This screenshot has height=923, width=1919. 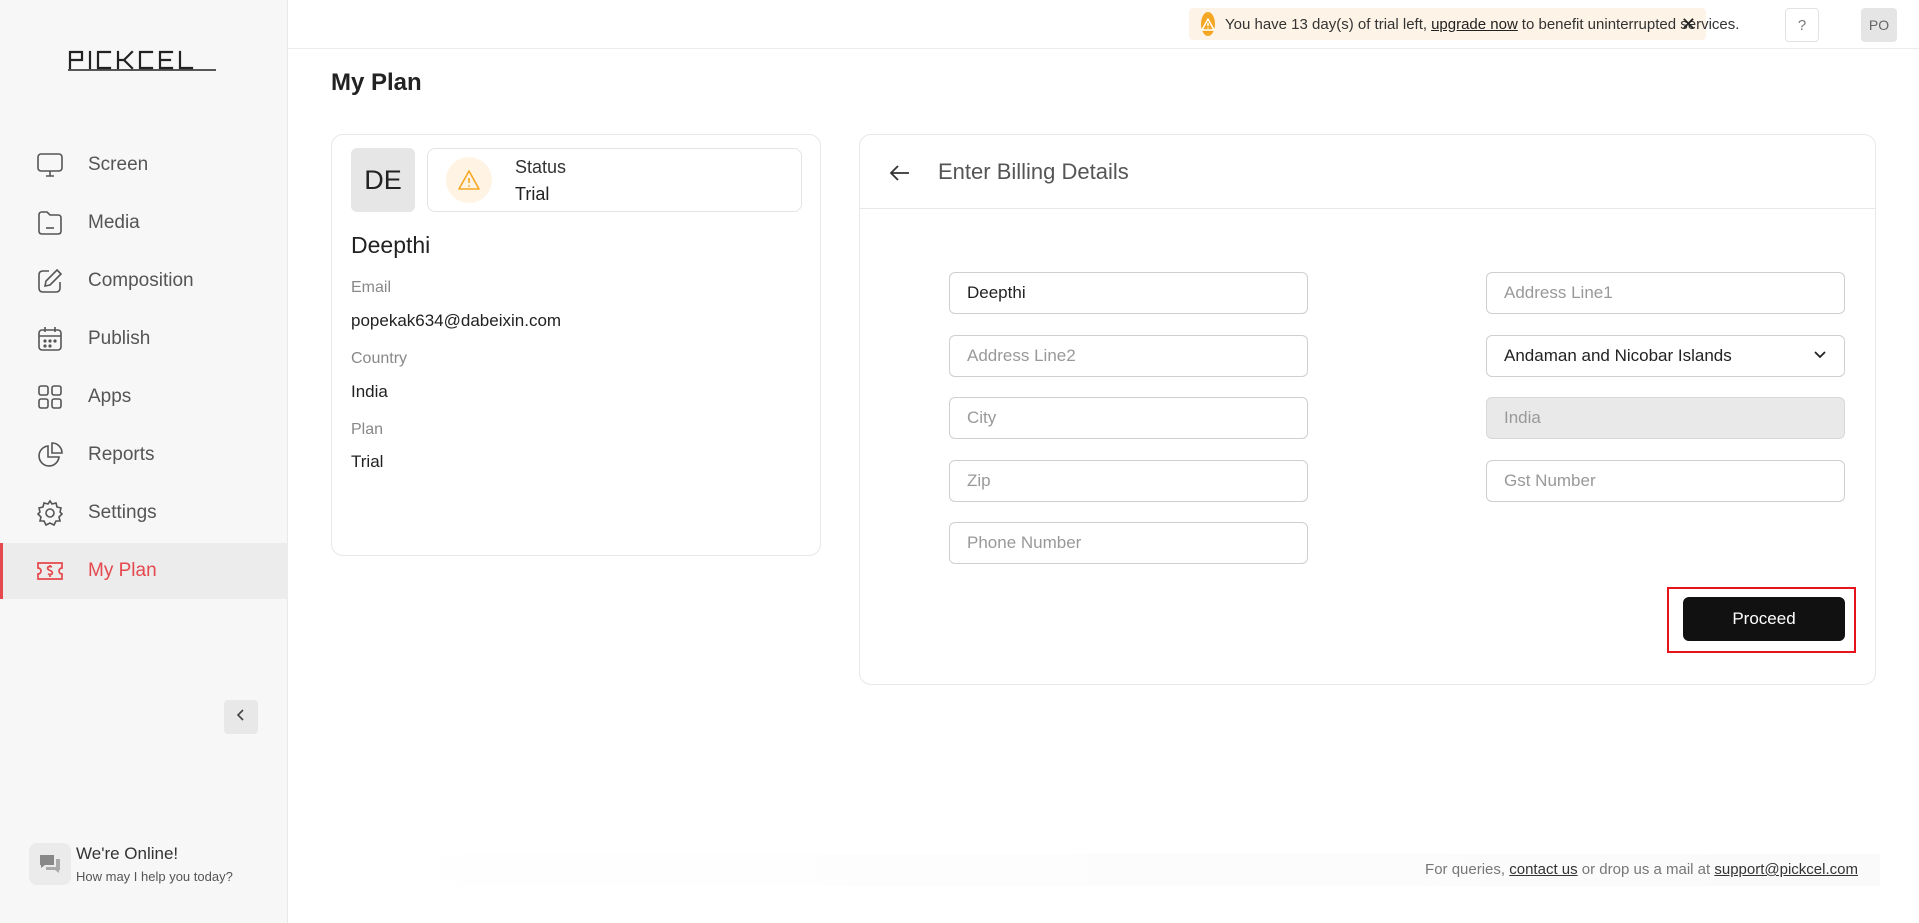 What do you see at coordinates (367, 429) in the screenshot?
I see `plan-label: Plan` at bounding box center [367, 429].